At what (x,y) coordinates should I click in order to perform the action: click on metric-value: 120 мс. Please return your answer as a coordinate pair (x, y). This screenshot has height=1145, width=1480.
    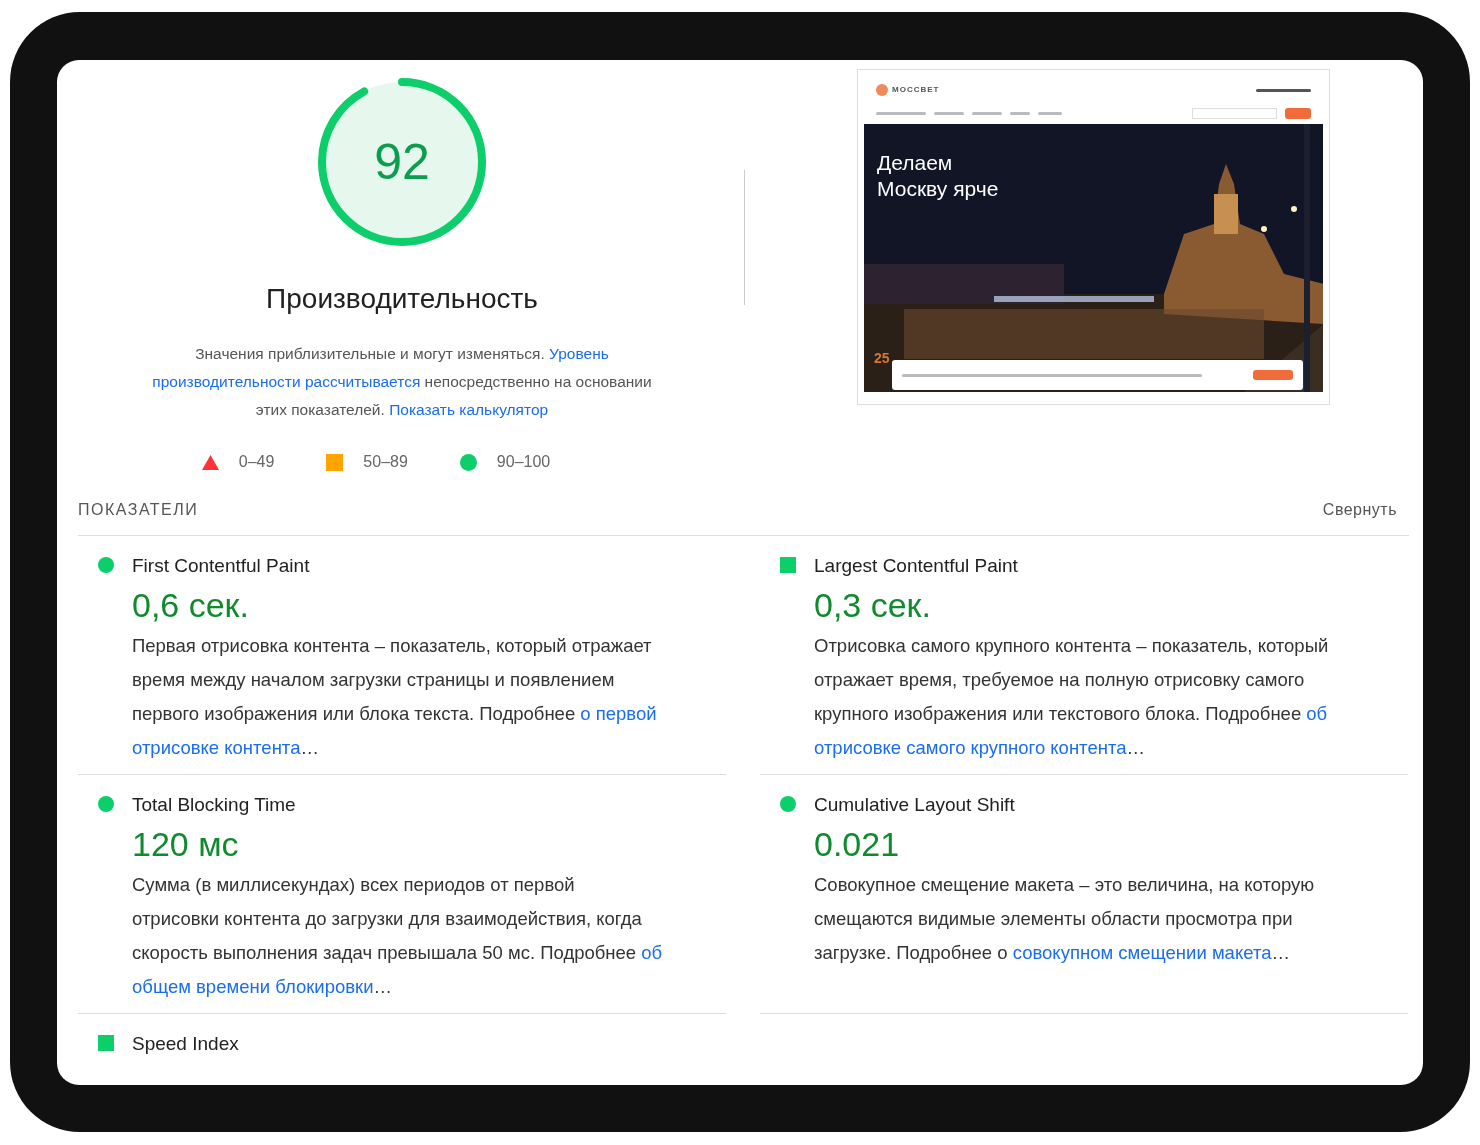
    Looking at the image, I should click on (186, 844).